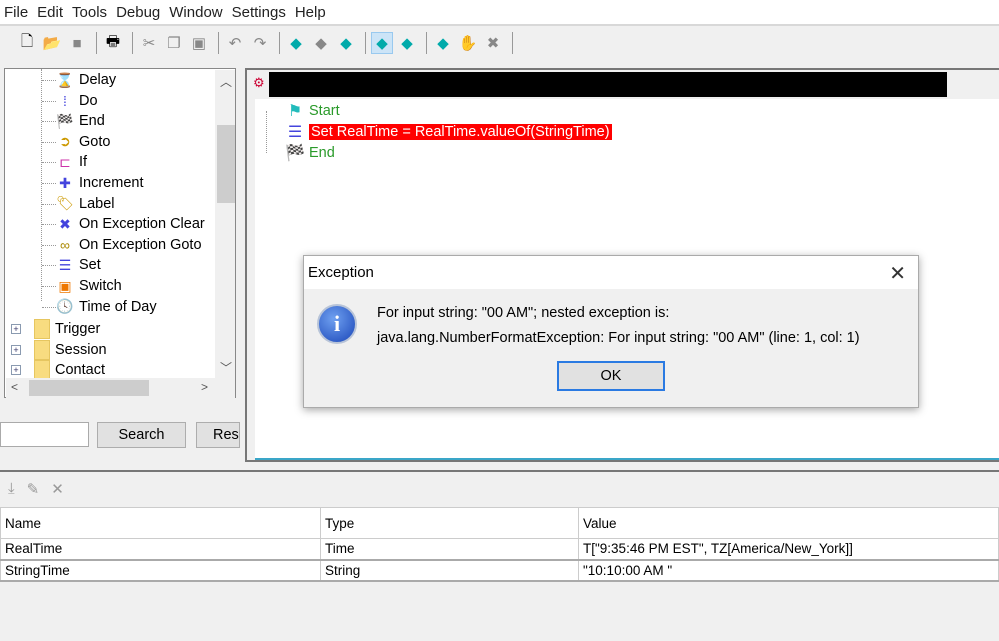 The width and height of the screenshot is (999, 641). Describe the element at coordinates (141, 435) in the screenshot. I see `search-button: Search` at that location.